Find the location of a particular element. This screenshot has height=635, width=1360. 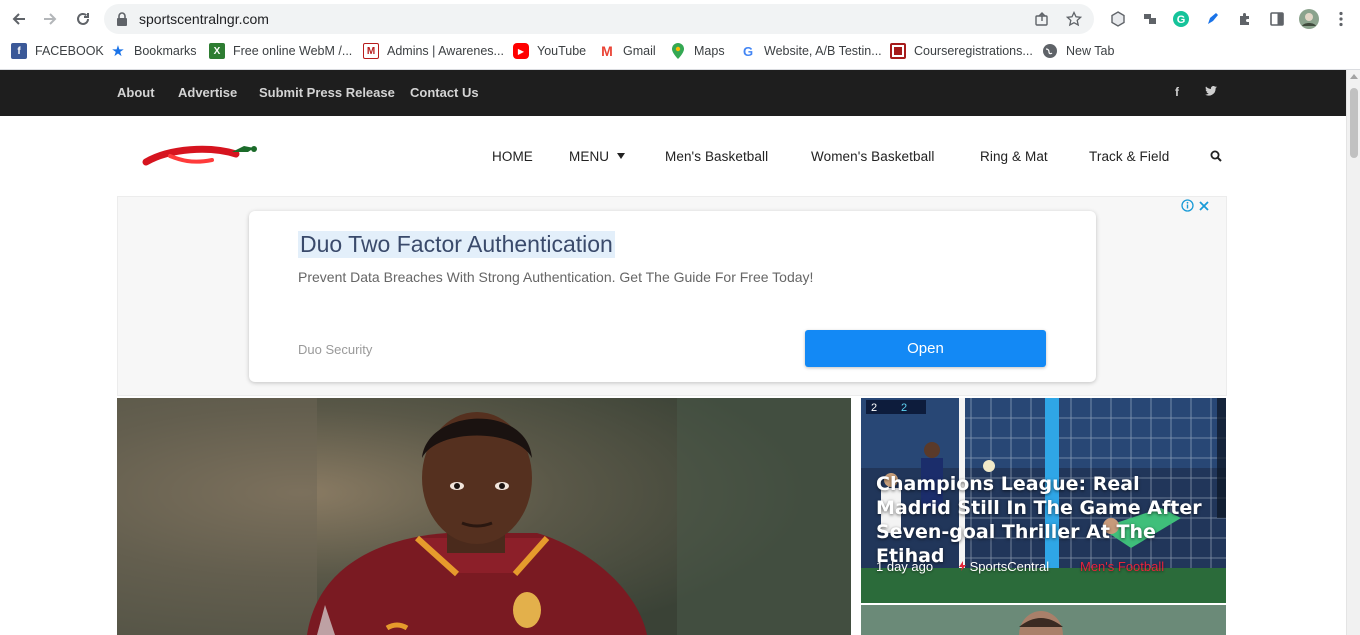

forward-icon is located at coordinates (50, 19).